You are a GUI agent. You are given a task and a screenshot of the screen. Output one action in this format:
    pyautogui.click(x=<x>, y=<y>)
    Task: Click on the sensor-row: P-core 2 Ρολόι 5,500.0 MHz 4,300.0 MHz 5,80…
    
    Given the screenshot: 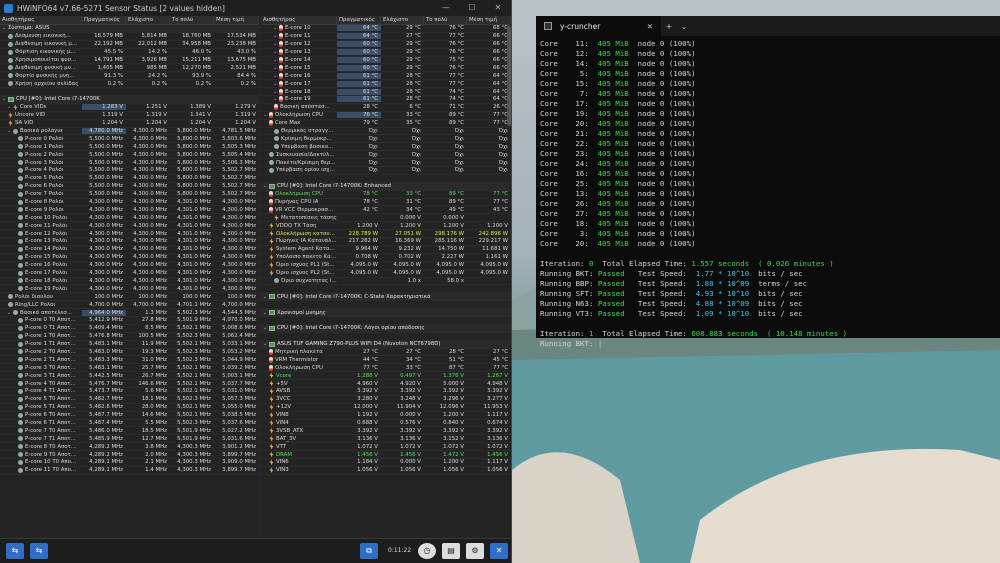 What is the action you would take?
    pyautogui.click(x=129, y=155)
    